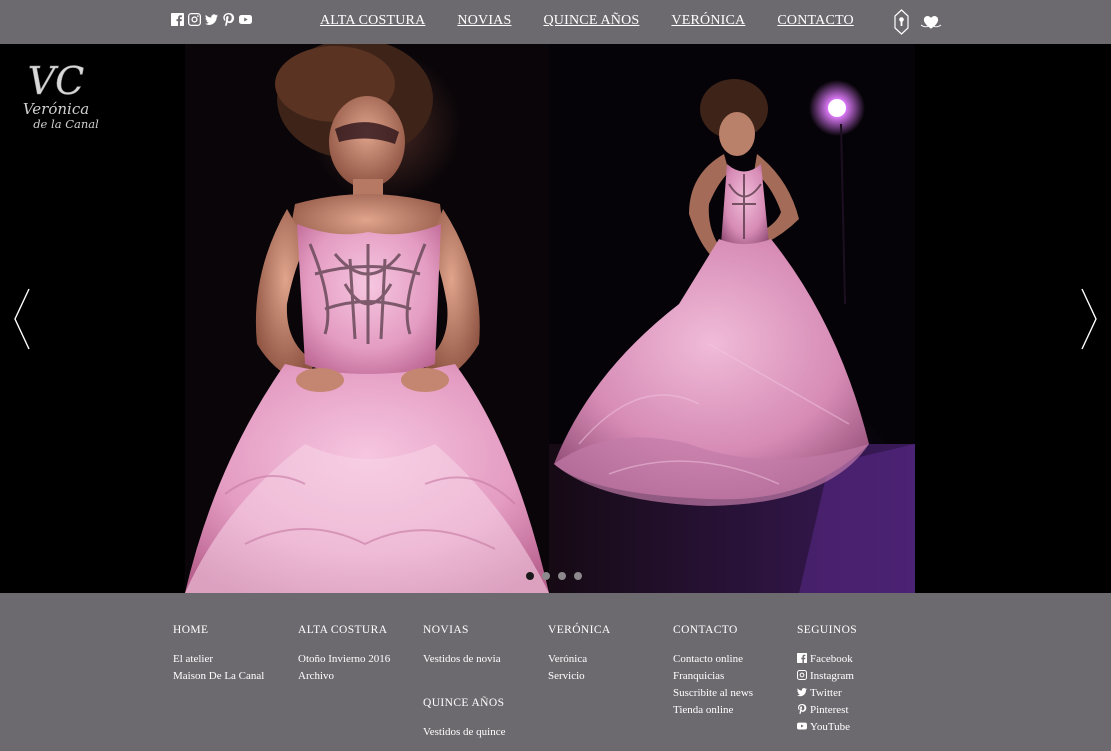 This screenshot has height=751, width=1111. Describe the element at coordinates (713, 693) in the screenshot. I see `footer-link-suscribite: Suscribite al news` at that location.